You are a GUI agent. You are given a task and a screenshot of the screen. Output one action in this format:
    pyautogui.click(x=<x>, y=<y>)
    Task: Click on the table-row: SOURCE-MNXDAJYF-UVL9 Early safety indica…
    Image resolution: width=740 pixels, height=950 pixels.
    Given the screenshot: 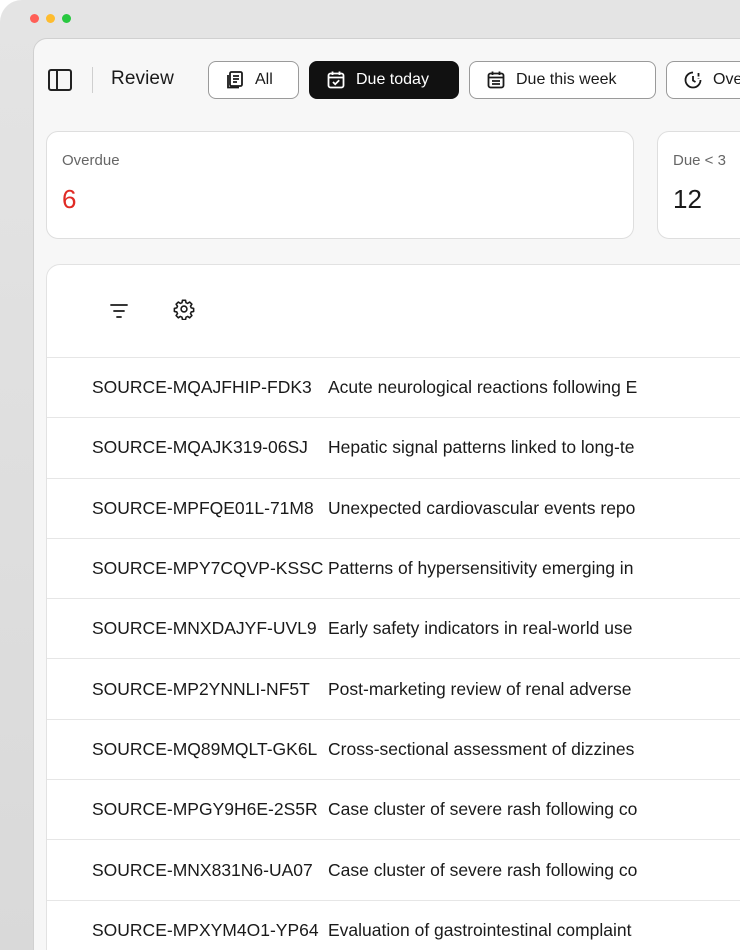 What is the action you would take?
    pyautogui.click(x=393, y=628)
    